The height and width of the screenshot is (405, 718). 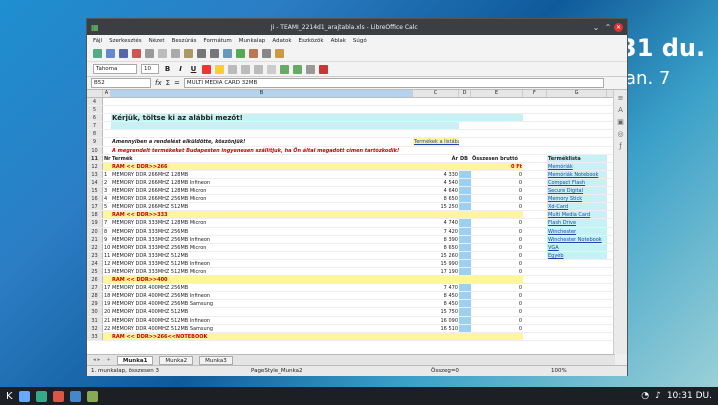 What do you see at coordinates (75, 396) in the screenshot?
I see `office-icon` at bounding box center [75, 396].